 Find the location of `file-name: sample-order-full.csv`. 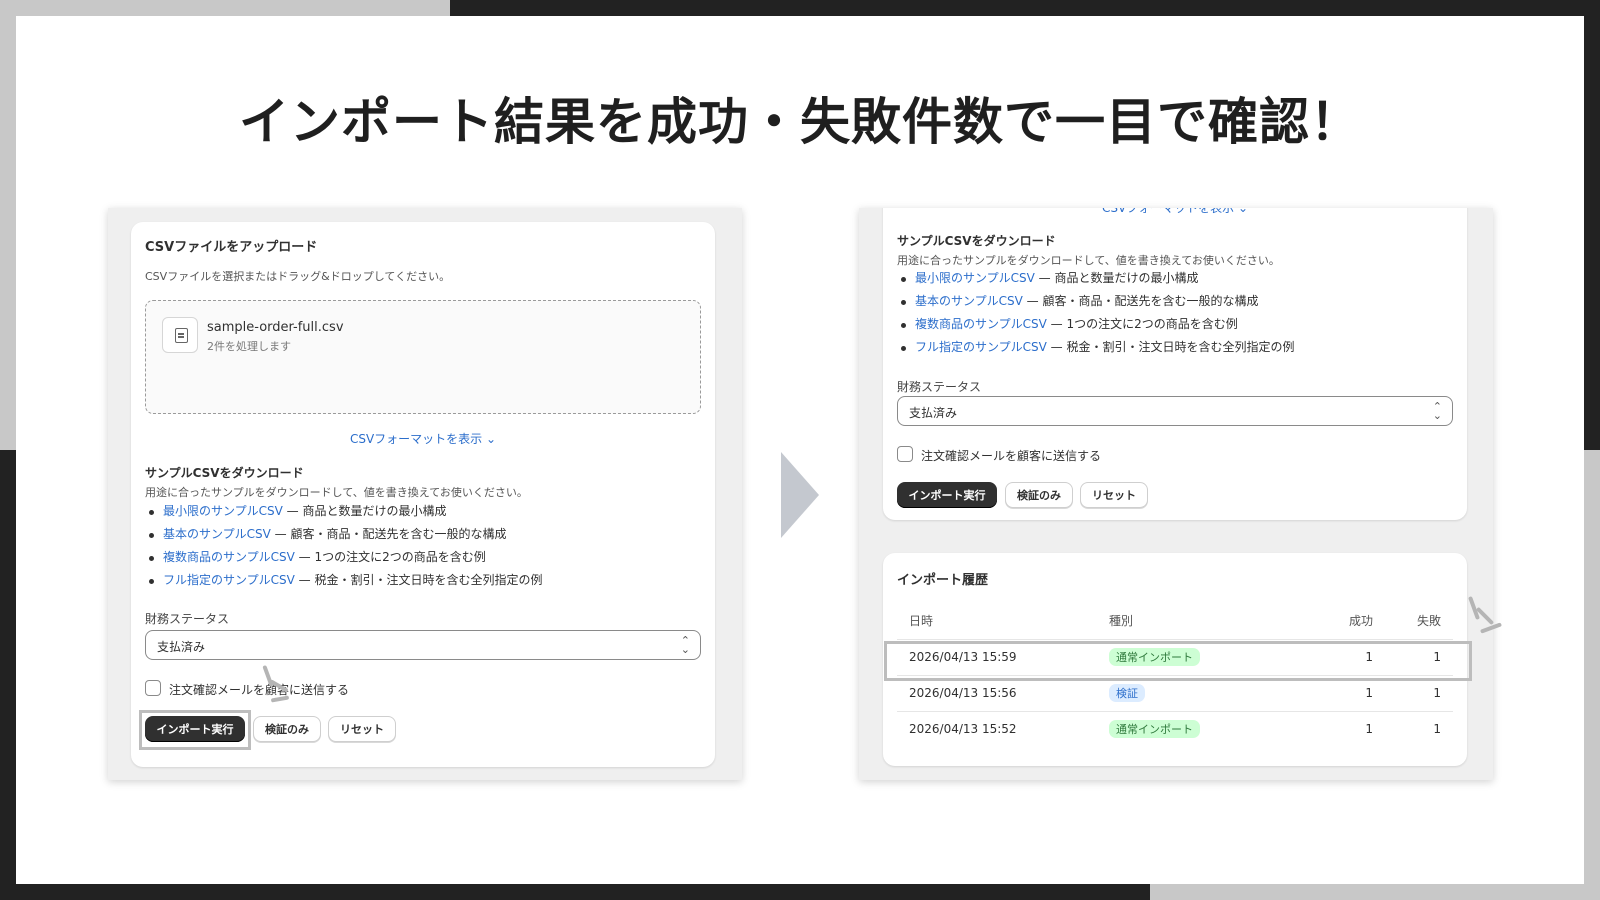

file-name: sample-order-full.csv is located at coordinates (275, 327).